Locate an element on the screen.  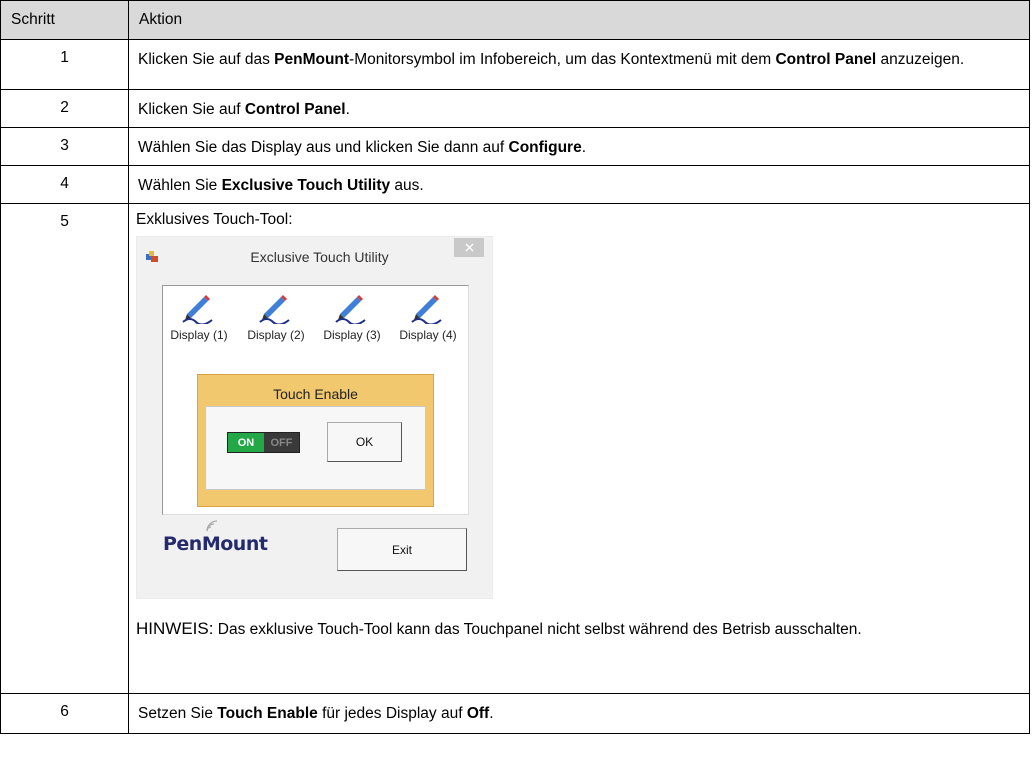
step-action: Klicken Sie auf Control Panel. is located at coordinates (579, 108).